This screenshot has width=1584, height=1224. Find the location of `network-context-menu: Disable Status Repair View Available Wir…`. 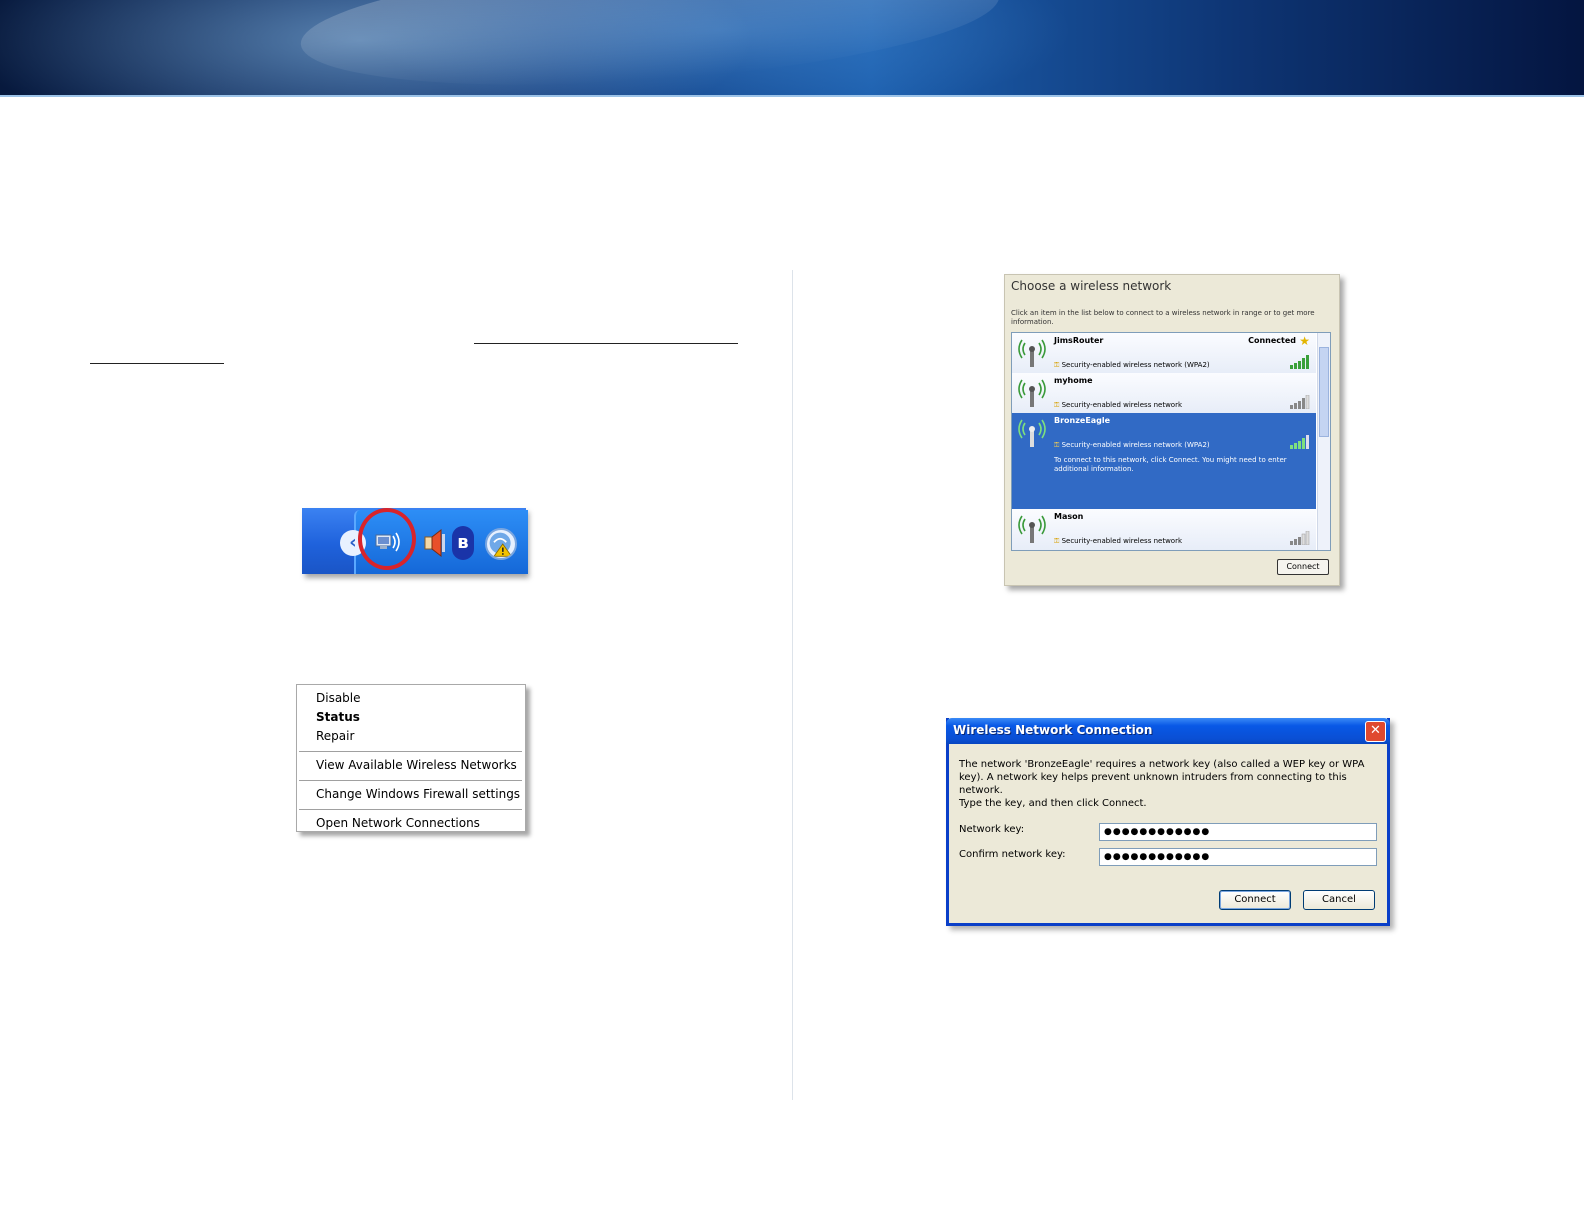

network-context-menu: Disable Status Repair View Available Wir… is located at coordinates (411, 758).